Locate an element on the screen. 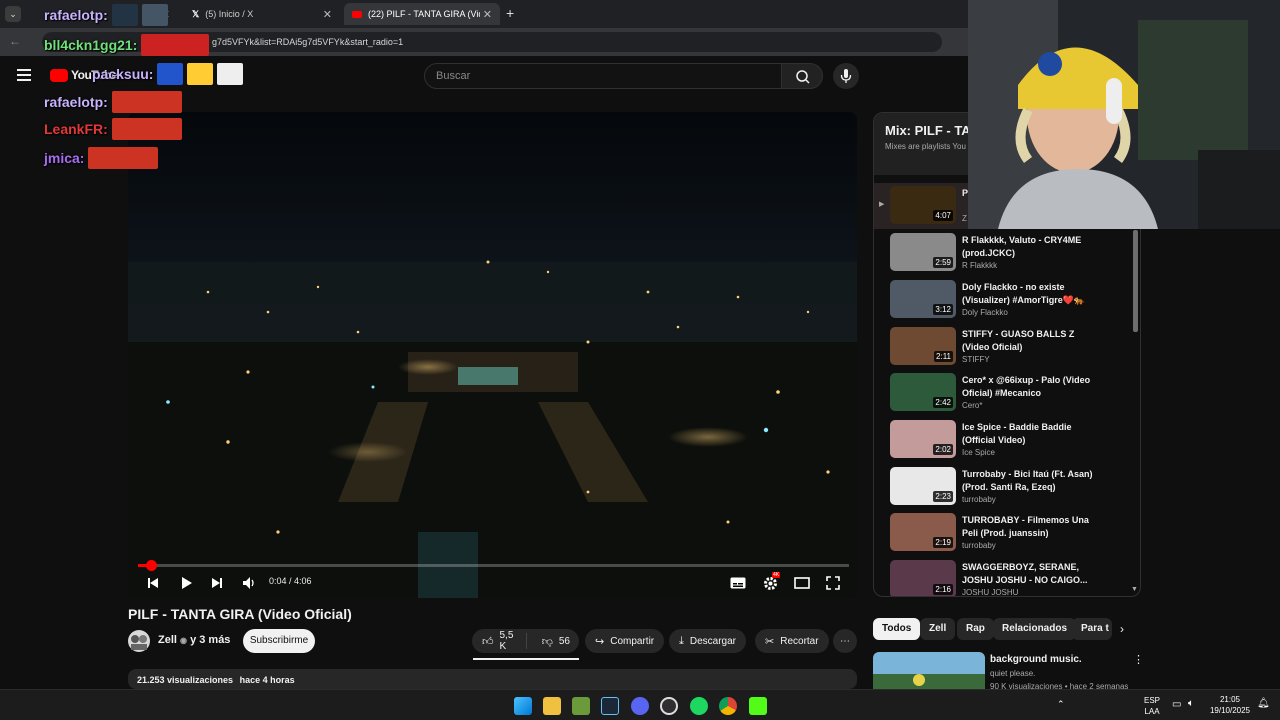 The width and height of the screenshot is (1280, 720). clock: 21:05 19/10/2025 is located at coordinates (1230, 705).